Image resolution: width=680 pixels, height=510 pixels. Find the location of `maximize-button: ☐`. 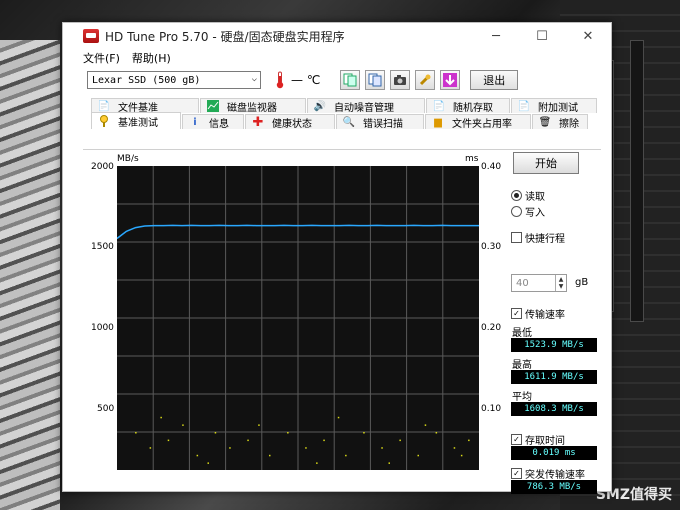

maximize-button: ☐ is located at coordinates (542, 36).